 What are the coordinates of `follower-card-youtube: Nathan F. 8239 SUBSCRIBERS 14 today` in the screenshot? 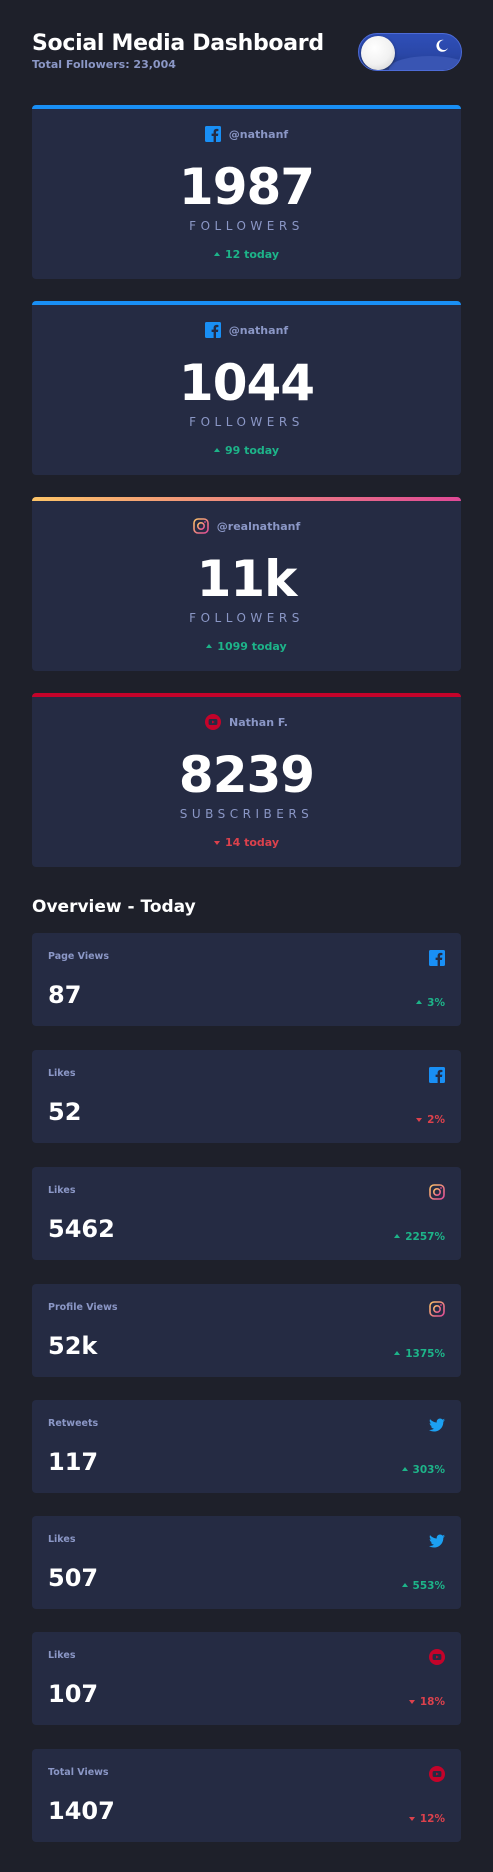 It's located at (246, 780).